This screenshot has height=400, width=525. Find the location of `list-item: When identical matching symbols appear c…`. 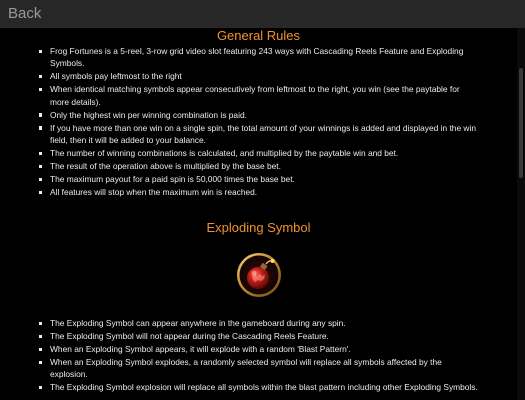

list-item: When identical matching symbols appear c… is located at coordinates (258, 95).